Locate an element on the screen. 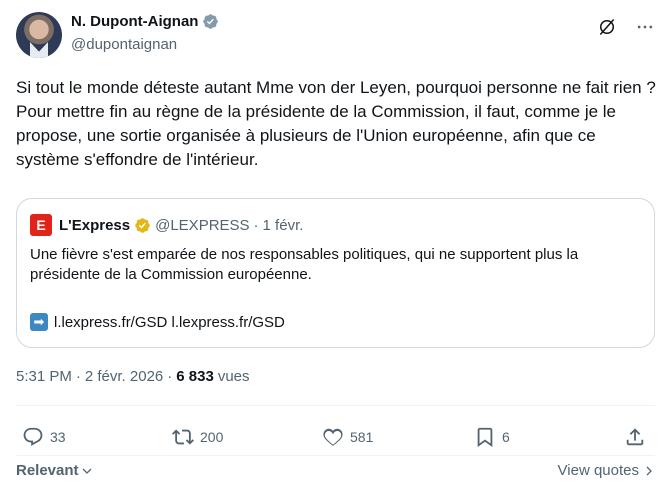 Image resolution: width=671 pixels, height=492 pixels. quoted-links: l.lexpress.fr/GSD l.lexpress.fr/GSD is located at coordinates (169, 322).